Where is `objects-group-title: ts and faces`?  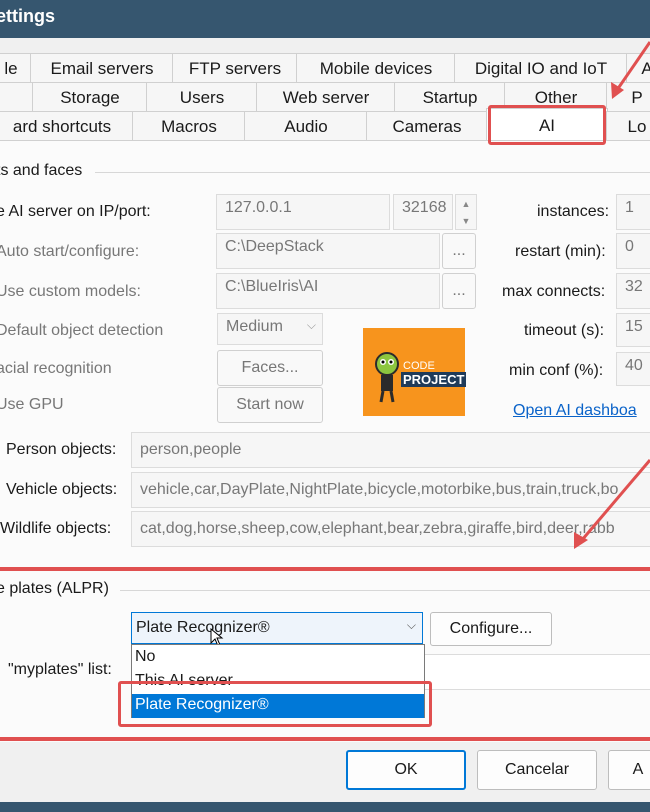
objects-group-title: ts and faces is located at coordinates (41, 170).